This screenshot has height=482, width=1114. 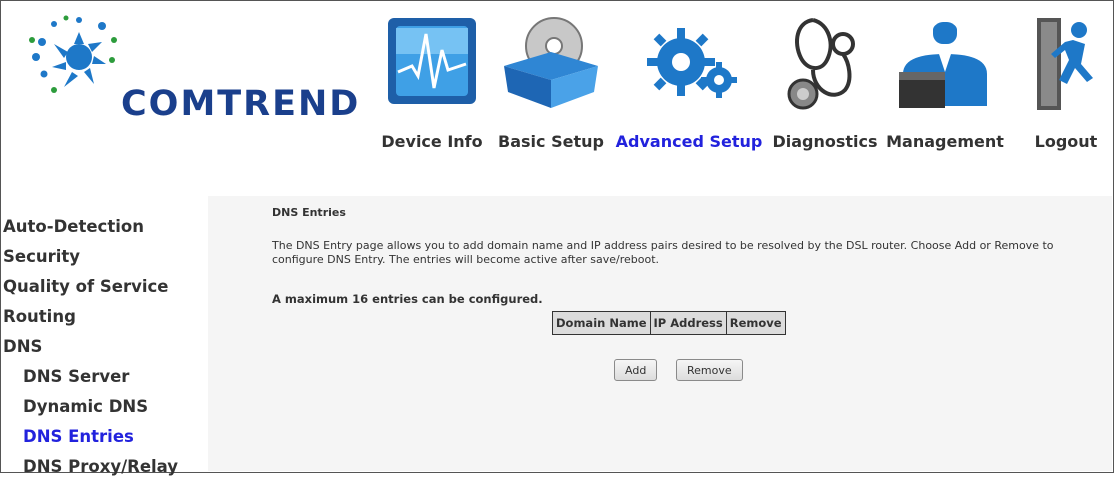 What do you see at coordinates (432, 141) in the screenshot?
I see `nav-label: Device Info` at bounding box center [432, 141].